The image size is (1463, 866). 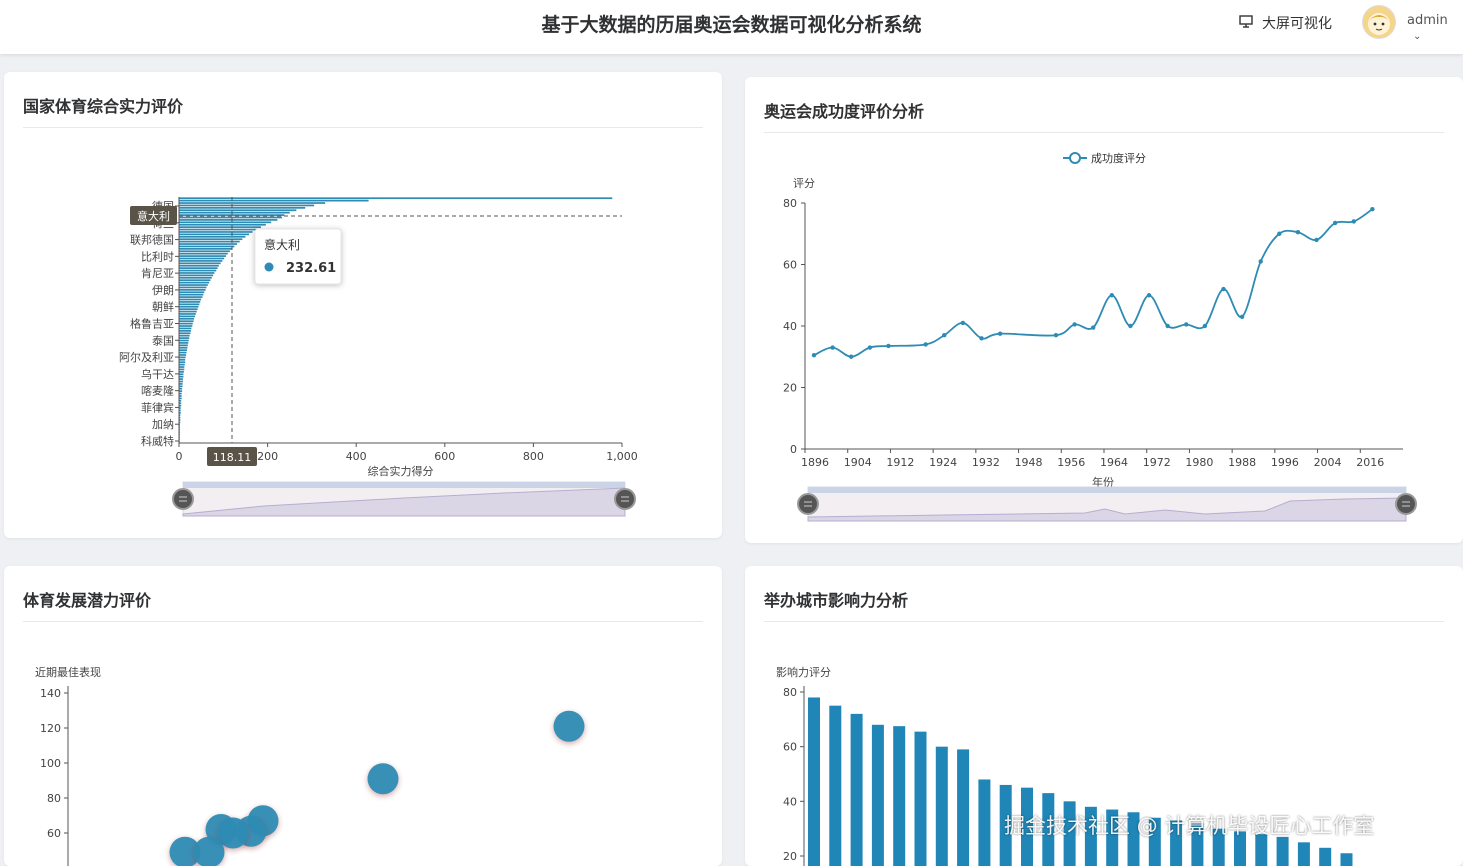 I want to click on x-tick-label: 1,000, so click(x=622, y=456).